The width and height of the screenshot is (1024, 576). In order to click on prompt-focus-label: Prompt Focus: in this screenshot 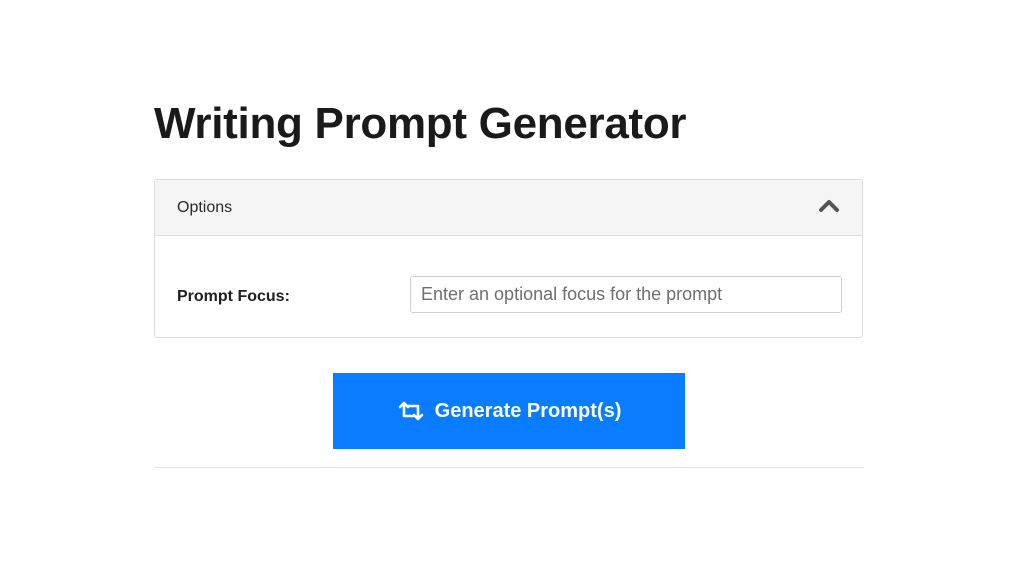, I will do `click(233, 296)`.